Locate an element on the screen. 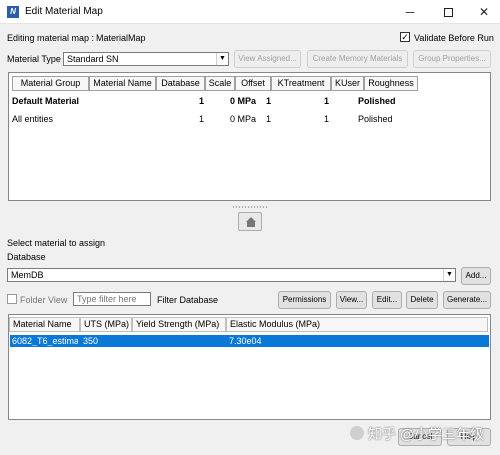 The image size is (500, 455). material-type-value: Standard SN is located at coordinates (93, 59).